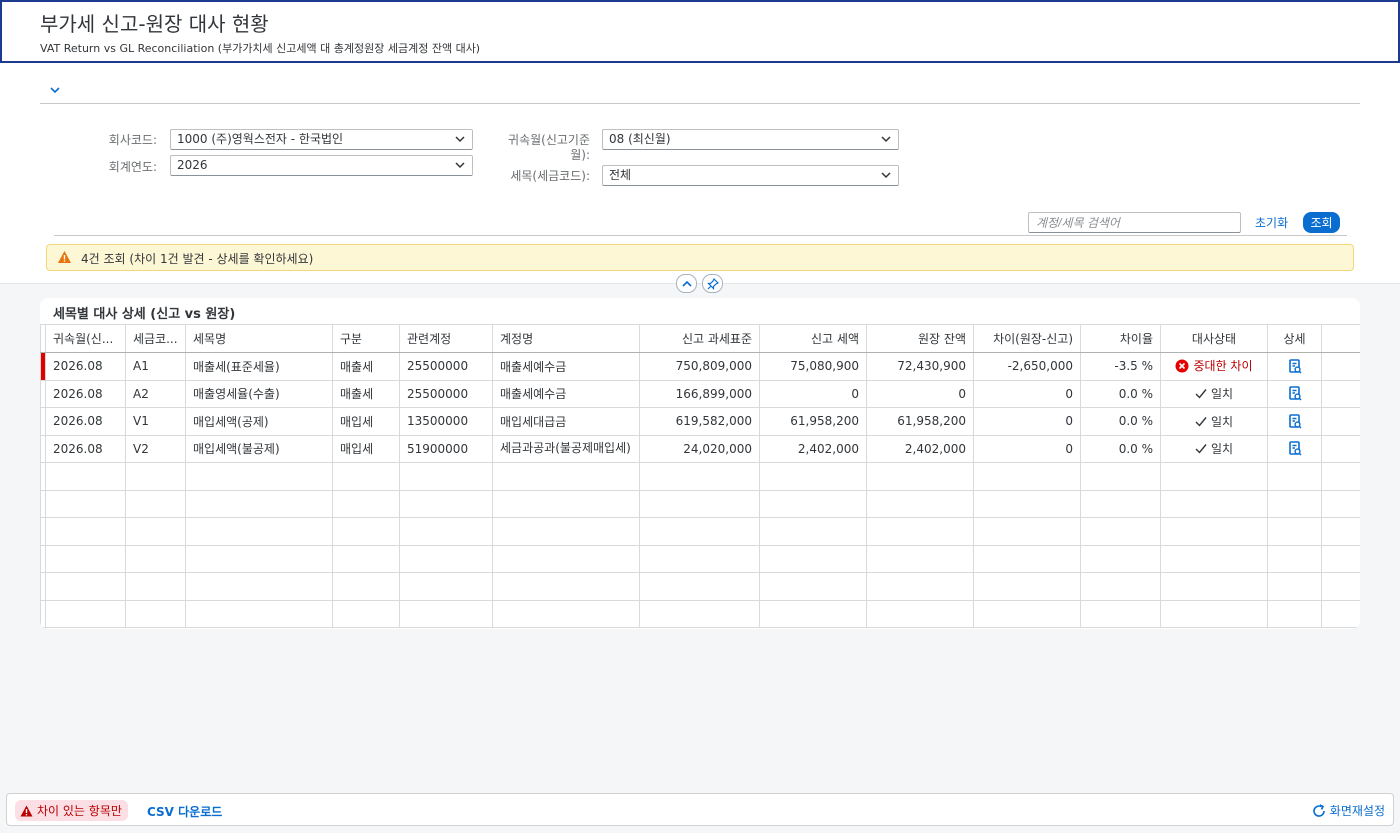  Describe the element at coordinates (446, 338) in the screenshot. I see `col-header-account: 관련계정` at that location.